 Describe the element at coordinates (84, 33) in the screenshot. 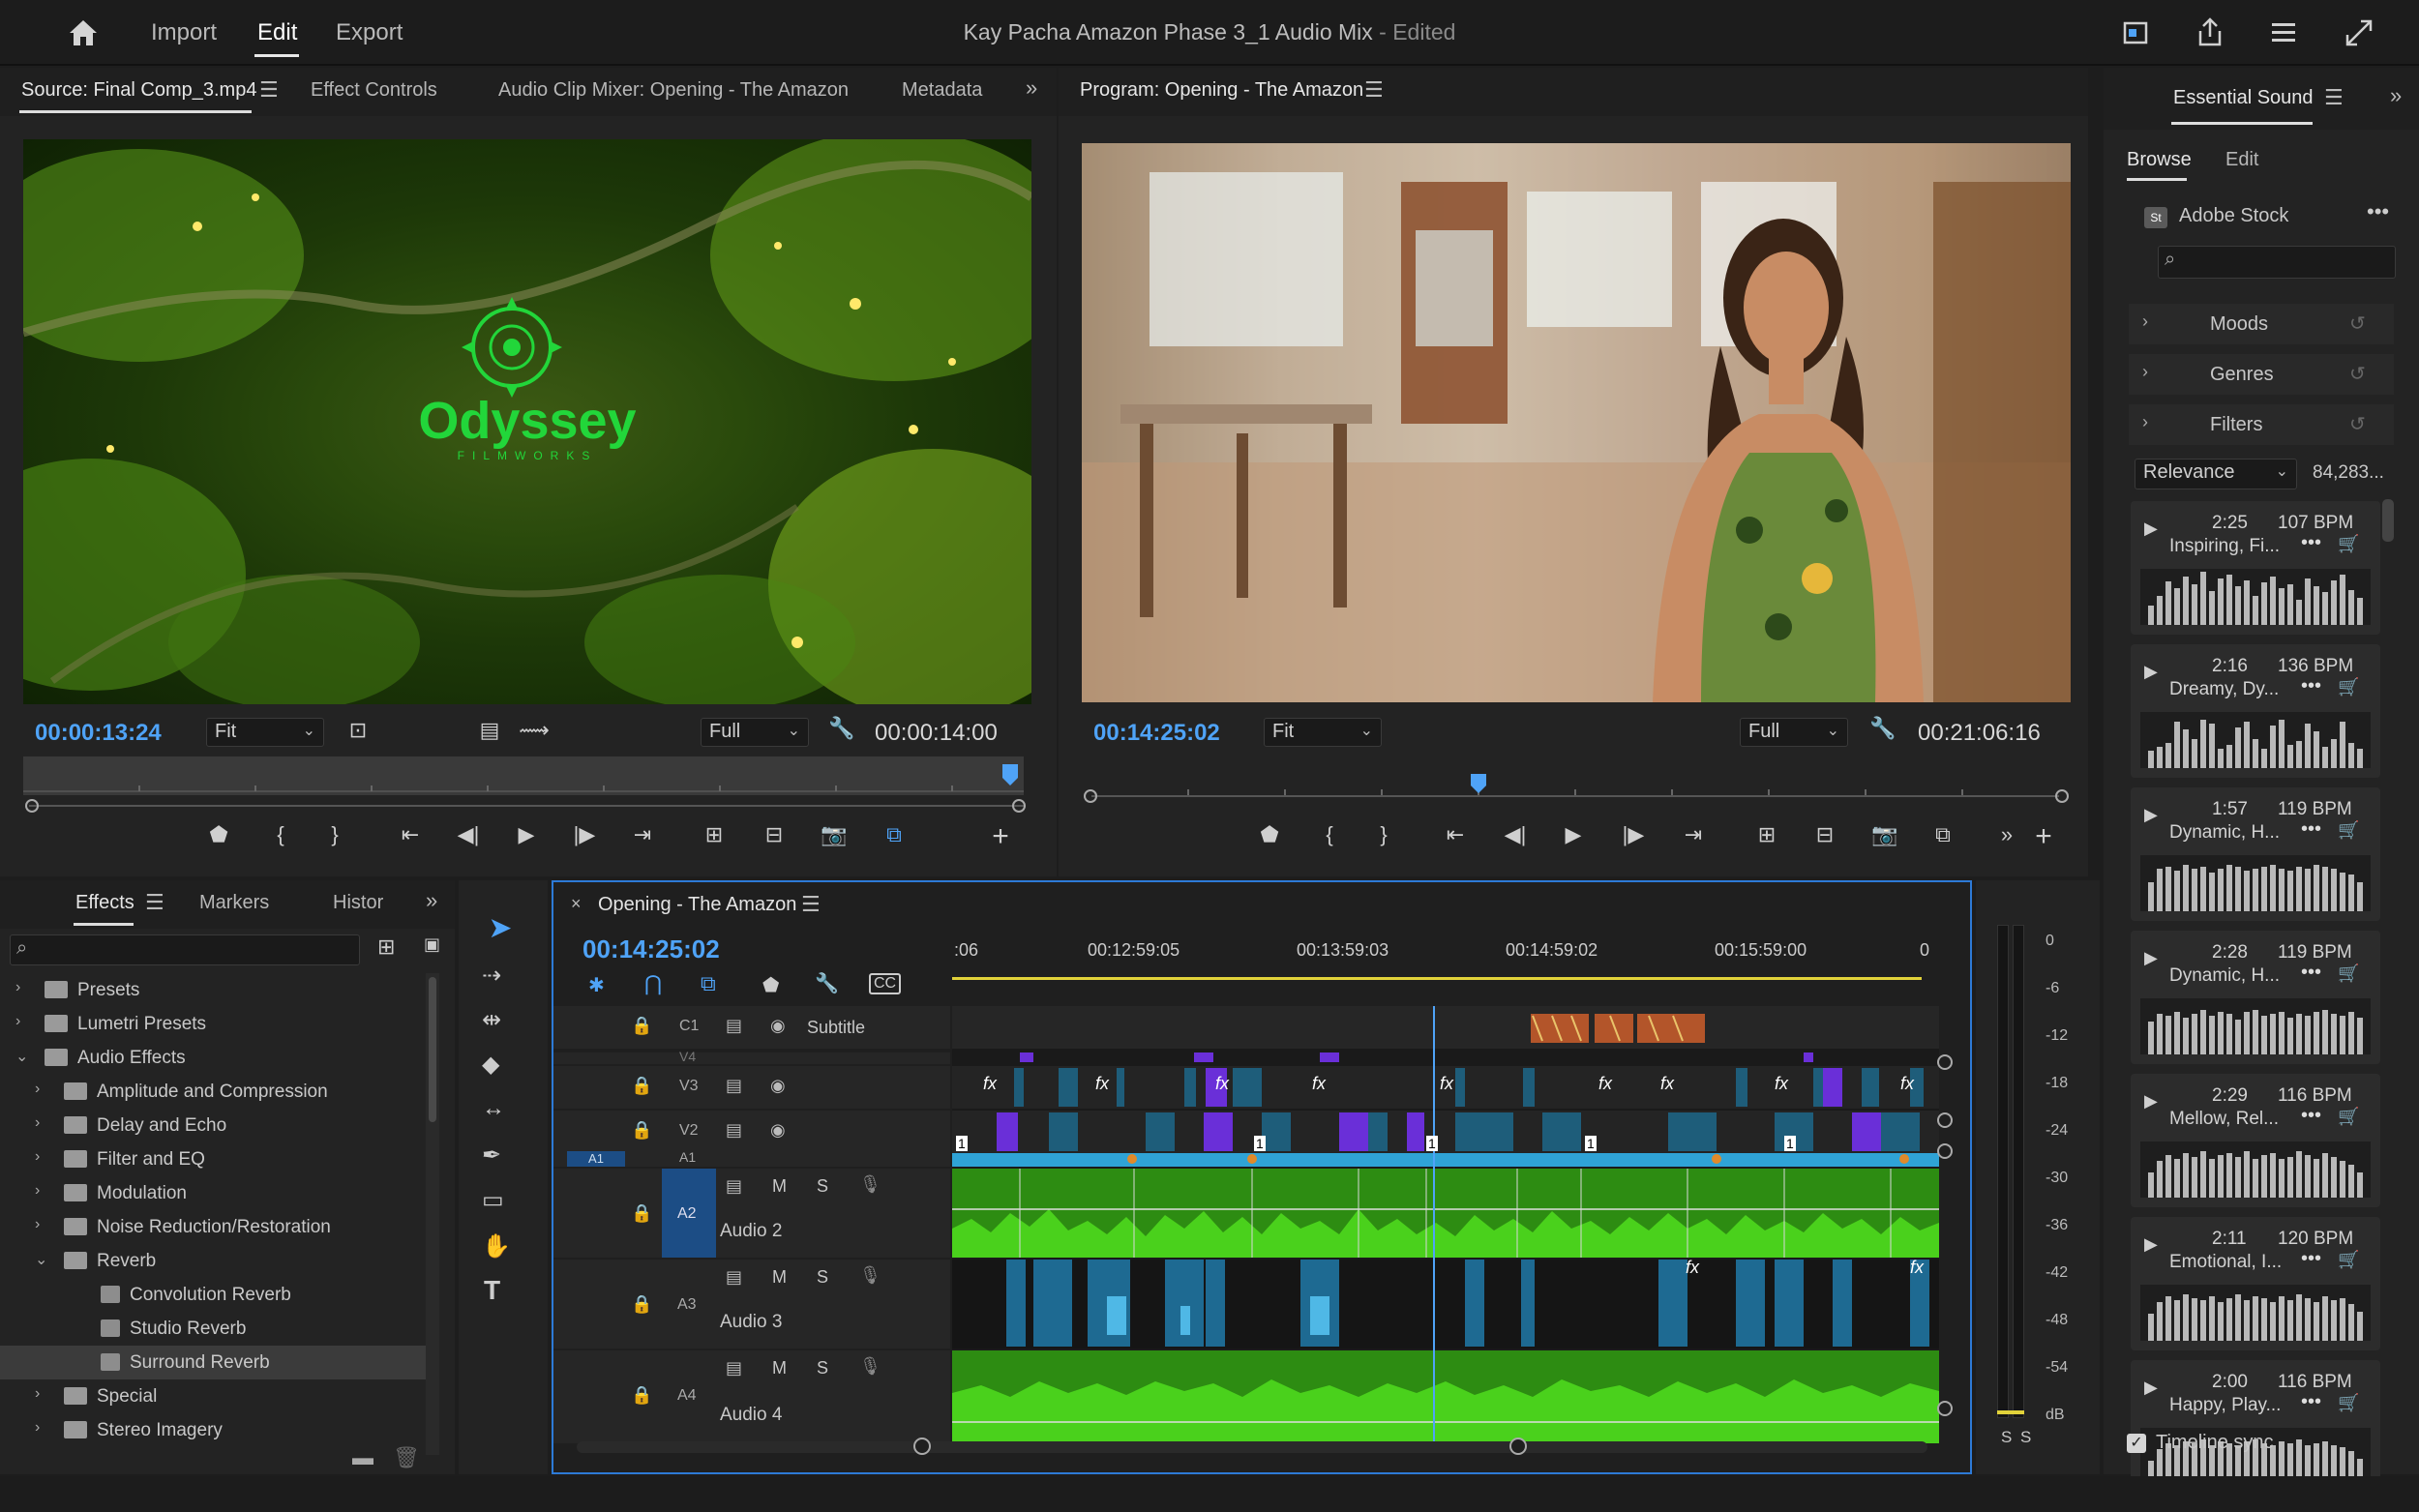

I see `home-icon` at that location.